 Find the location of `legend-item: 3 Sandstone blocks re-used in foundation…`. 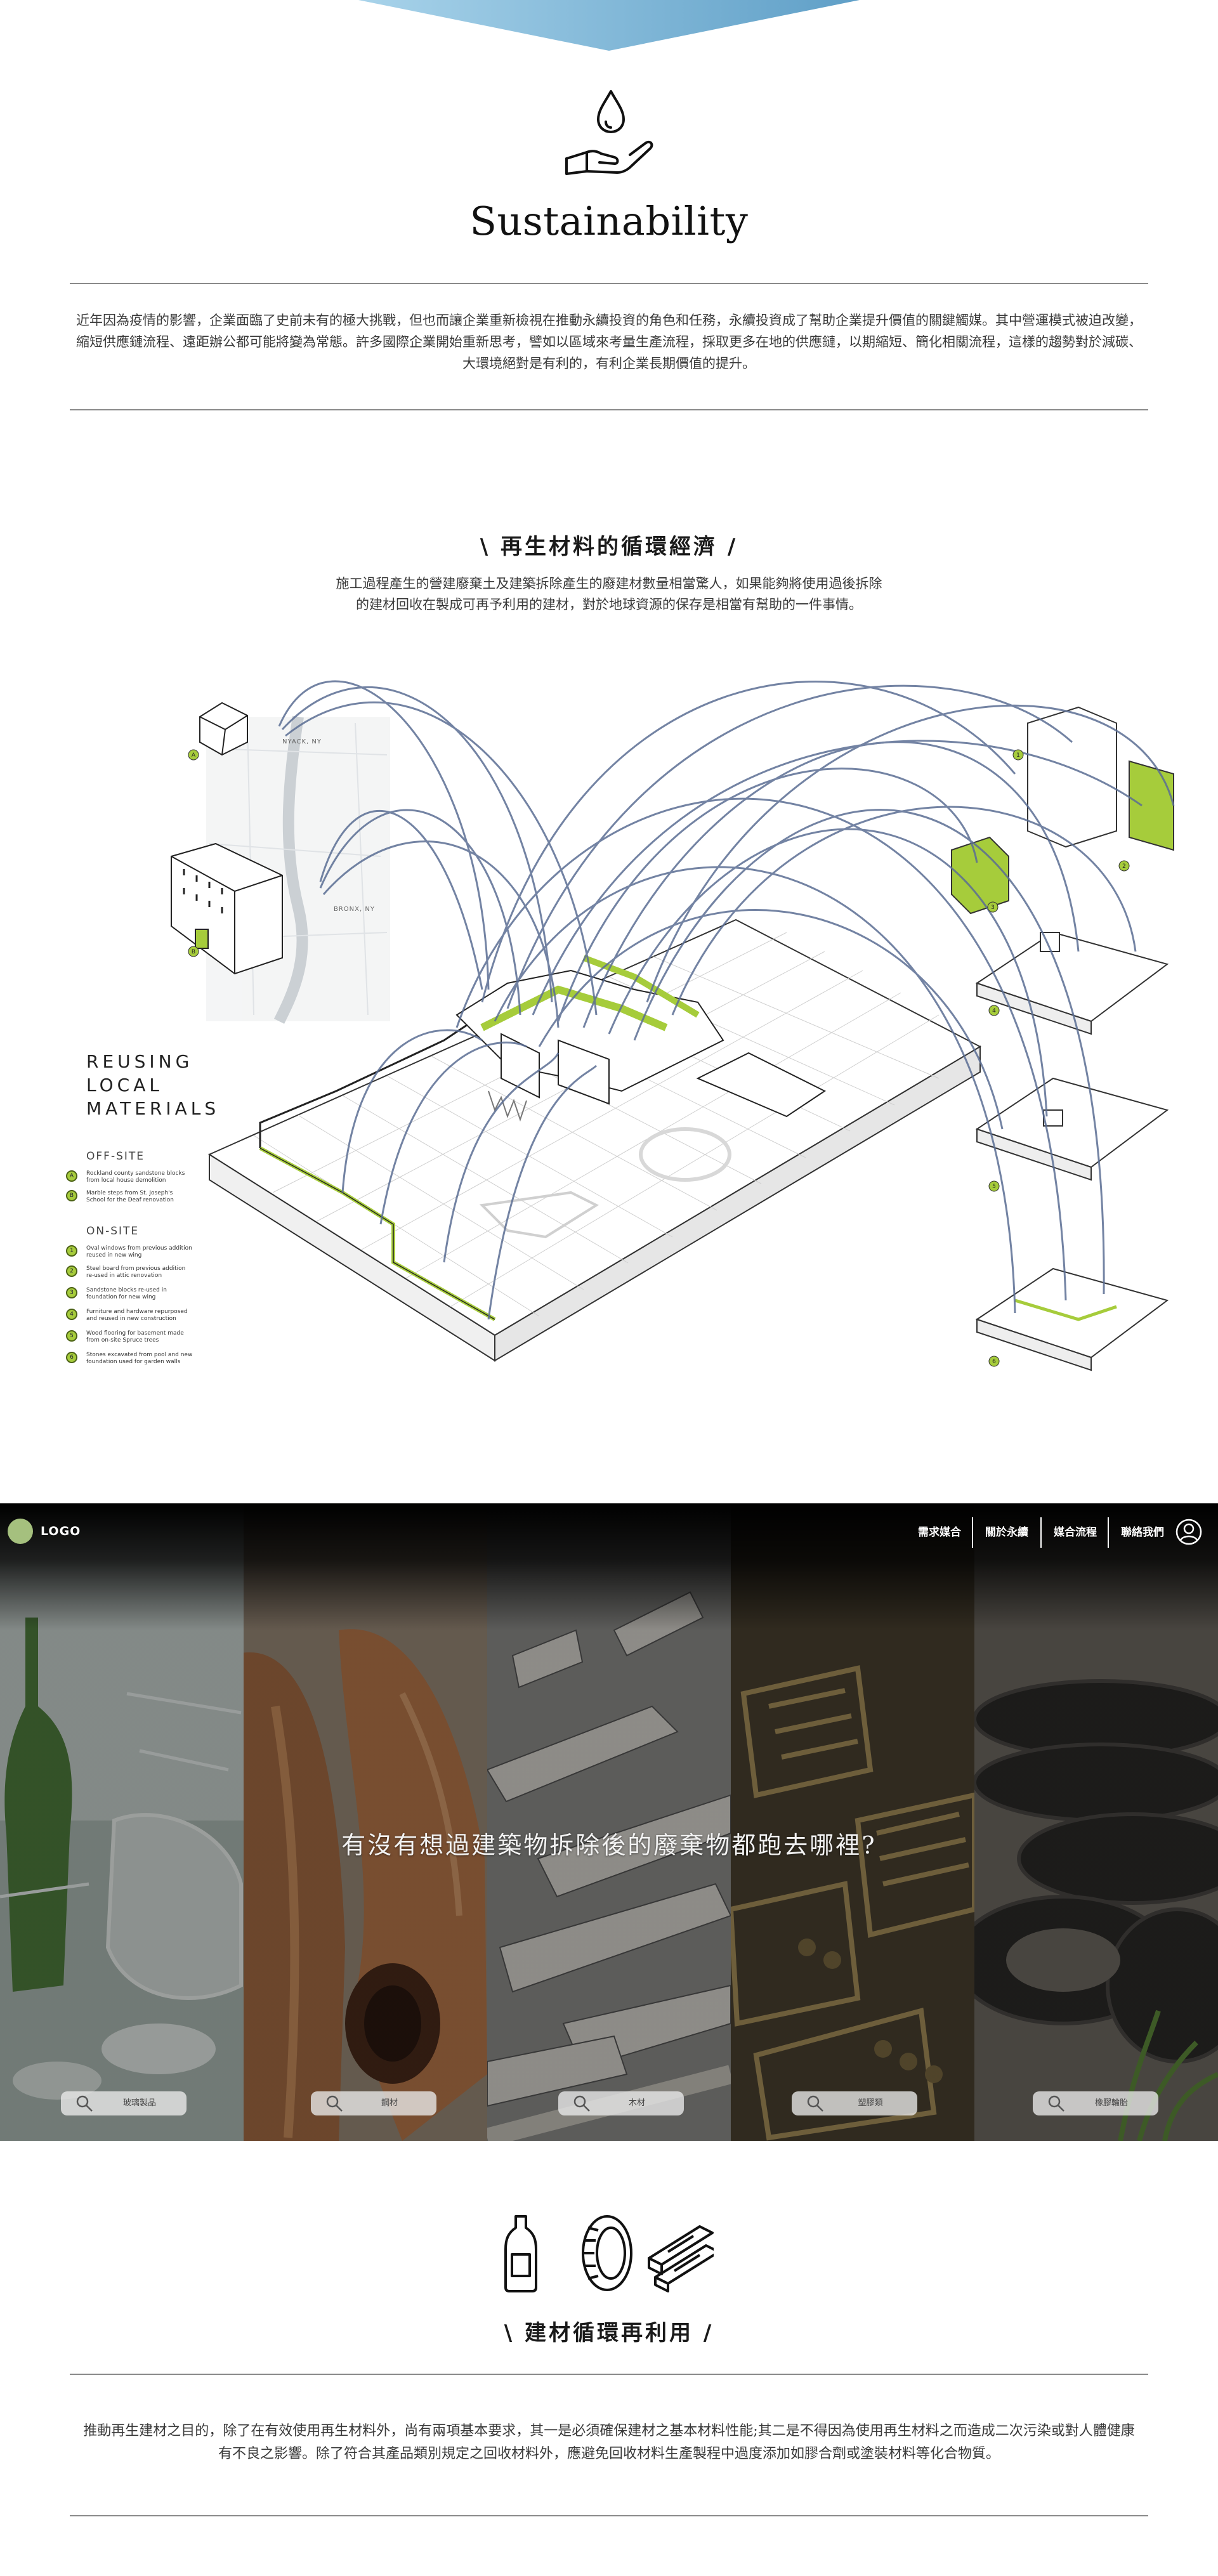

legend-item: 3 Sandstone blocks re-used in foundation… is located at coordinates (129, 1294).